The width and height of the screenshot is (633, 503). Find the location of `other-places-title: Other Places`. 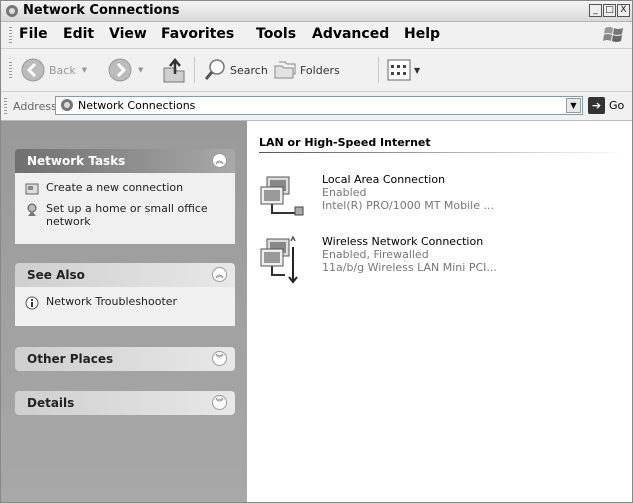

other-places-title: Other Places is located at coordinates (70, 359).